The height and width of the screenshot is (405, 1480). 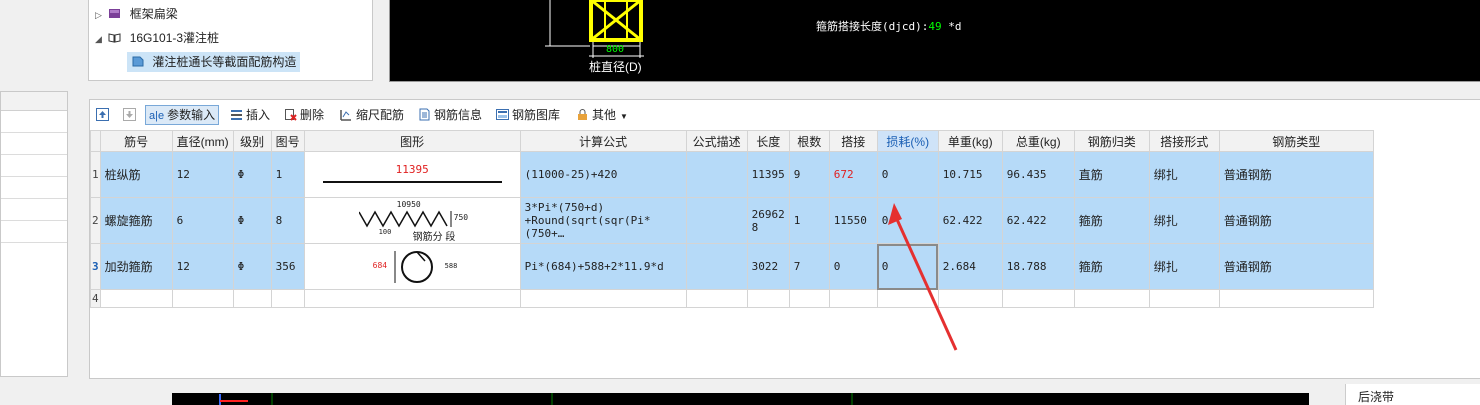 What do you see at coordinates (136, 141) in the screenshot?
I see `header-bar-no: 筋号` at bounding box center [136, 141].